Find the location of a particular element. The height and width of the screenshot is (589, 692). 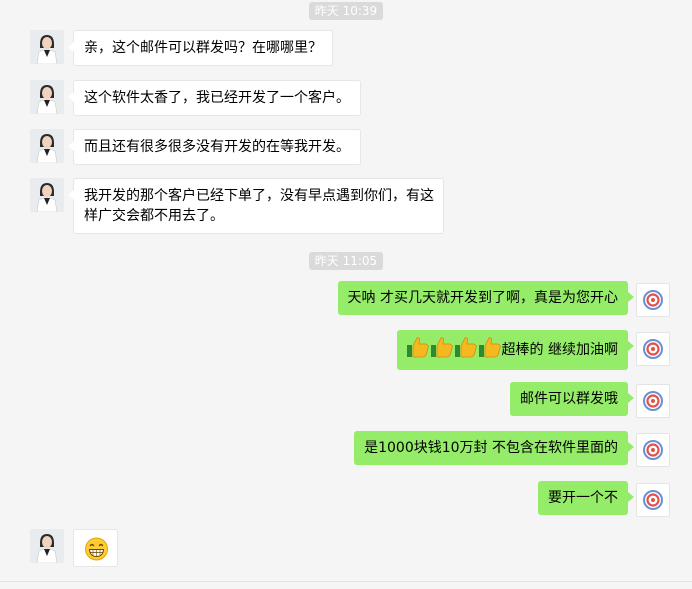

timestamp: 昨天 10:39 is located at coordinates (346, 10).